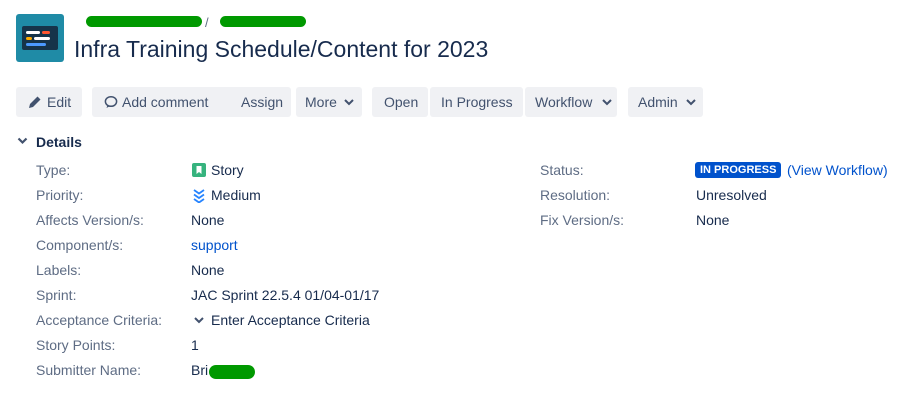  Describe the element at coordinates (199, 170) in the screenshot. I see `story-icon` at that location.